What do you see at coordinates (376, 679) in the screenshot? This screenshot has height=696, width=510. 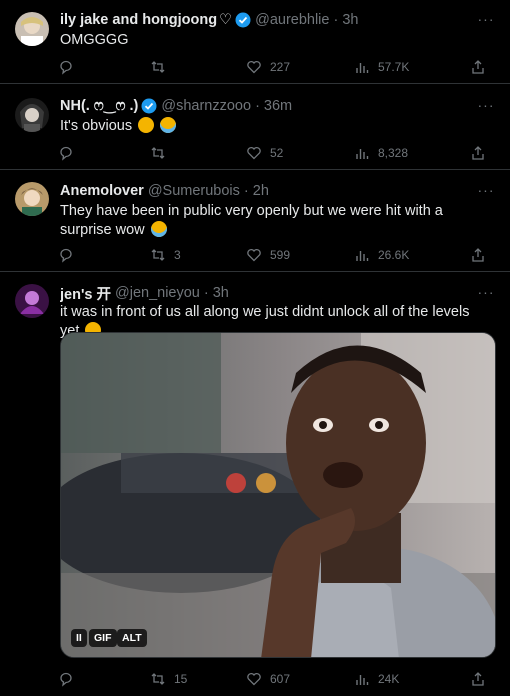 I see `views-button: 24K` at bounding box center [376, 679].